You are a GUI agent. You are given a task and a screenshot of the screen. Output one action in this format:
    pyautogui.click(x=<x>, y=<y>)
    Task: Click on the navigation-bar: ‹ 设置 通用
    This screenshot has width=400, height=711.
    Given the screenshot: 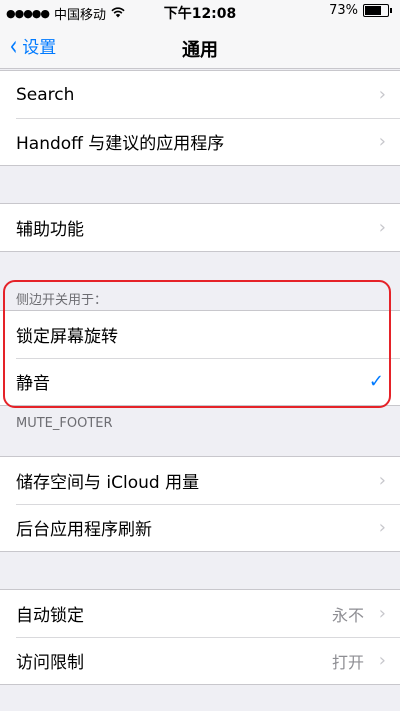 What is the action you would take?
    pyautogui.click(x=200, y=46)
    